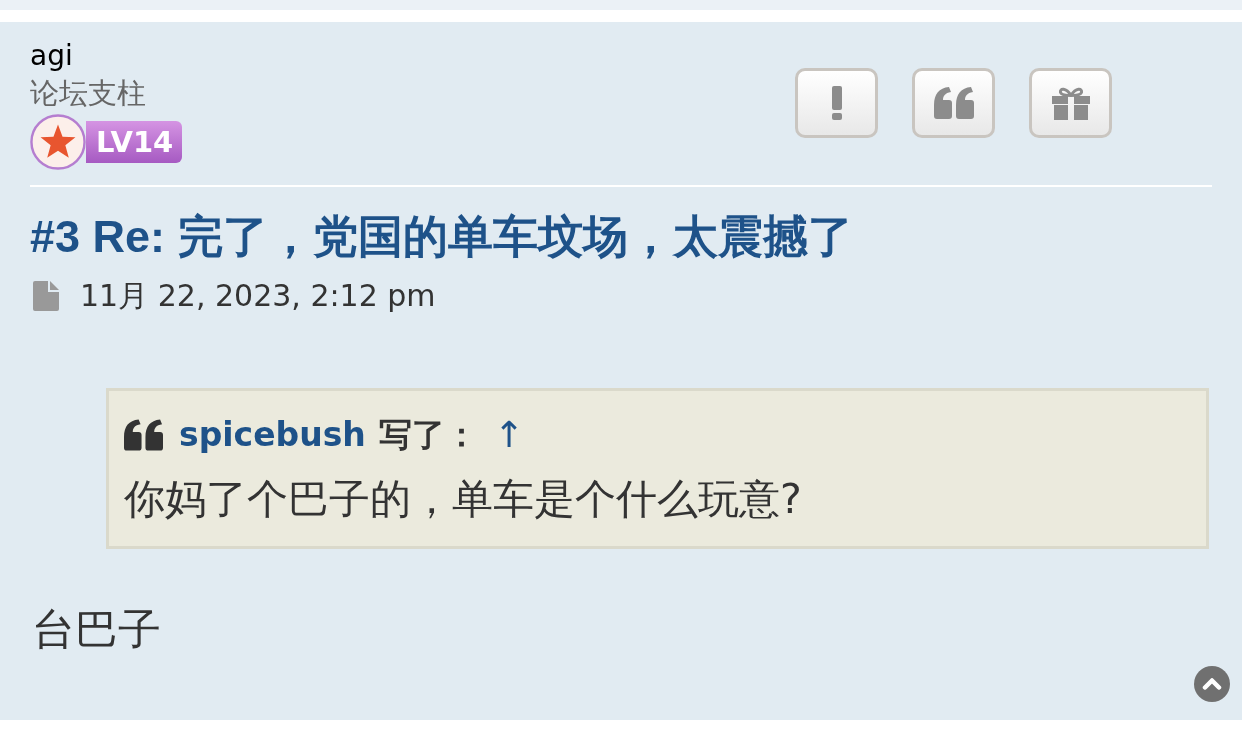  Describe the element at coordinates (508, 435) in the screenshot. I see `jump-link: ↑` at that location.